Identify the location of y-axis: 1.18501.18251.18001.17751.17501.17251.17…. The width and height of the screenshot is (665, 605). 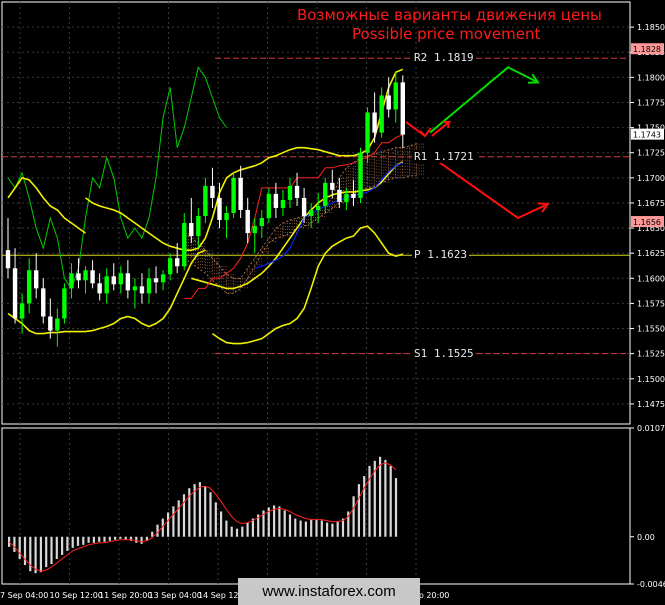
(647, 216).